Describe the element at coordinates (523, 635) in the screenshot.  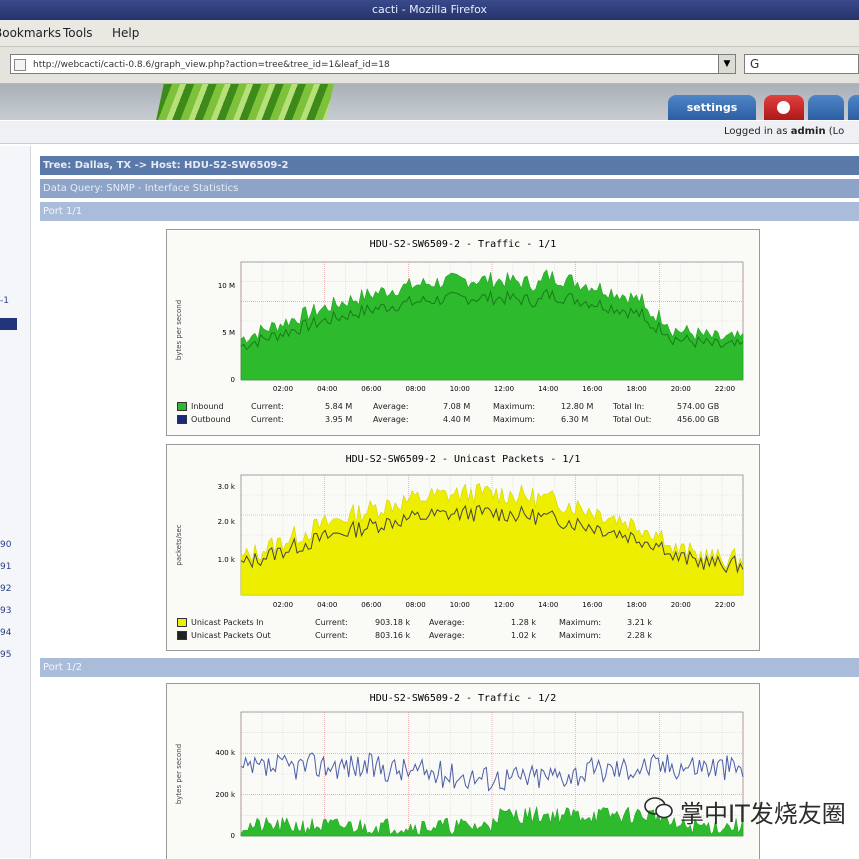
I see `legend-value: 1.02 k` at that location.